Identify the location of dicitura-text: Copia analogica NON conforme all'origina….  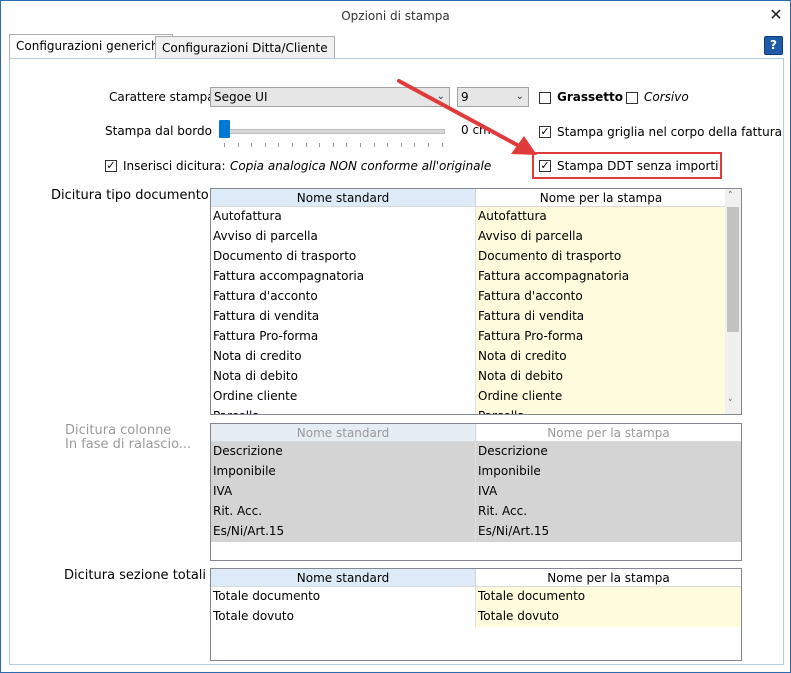
(361, 166).